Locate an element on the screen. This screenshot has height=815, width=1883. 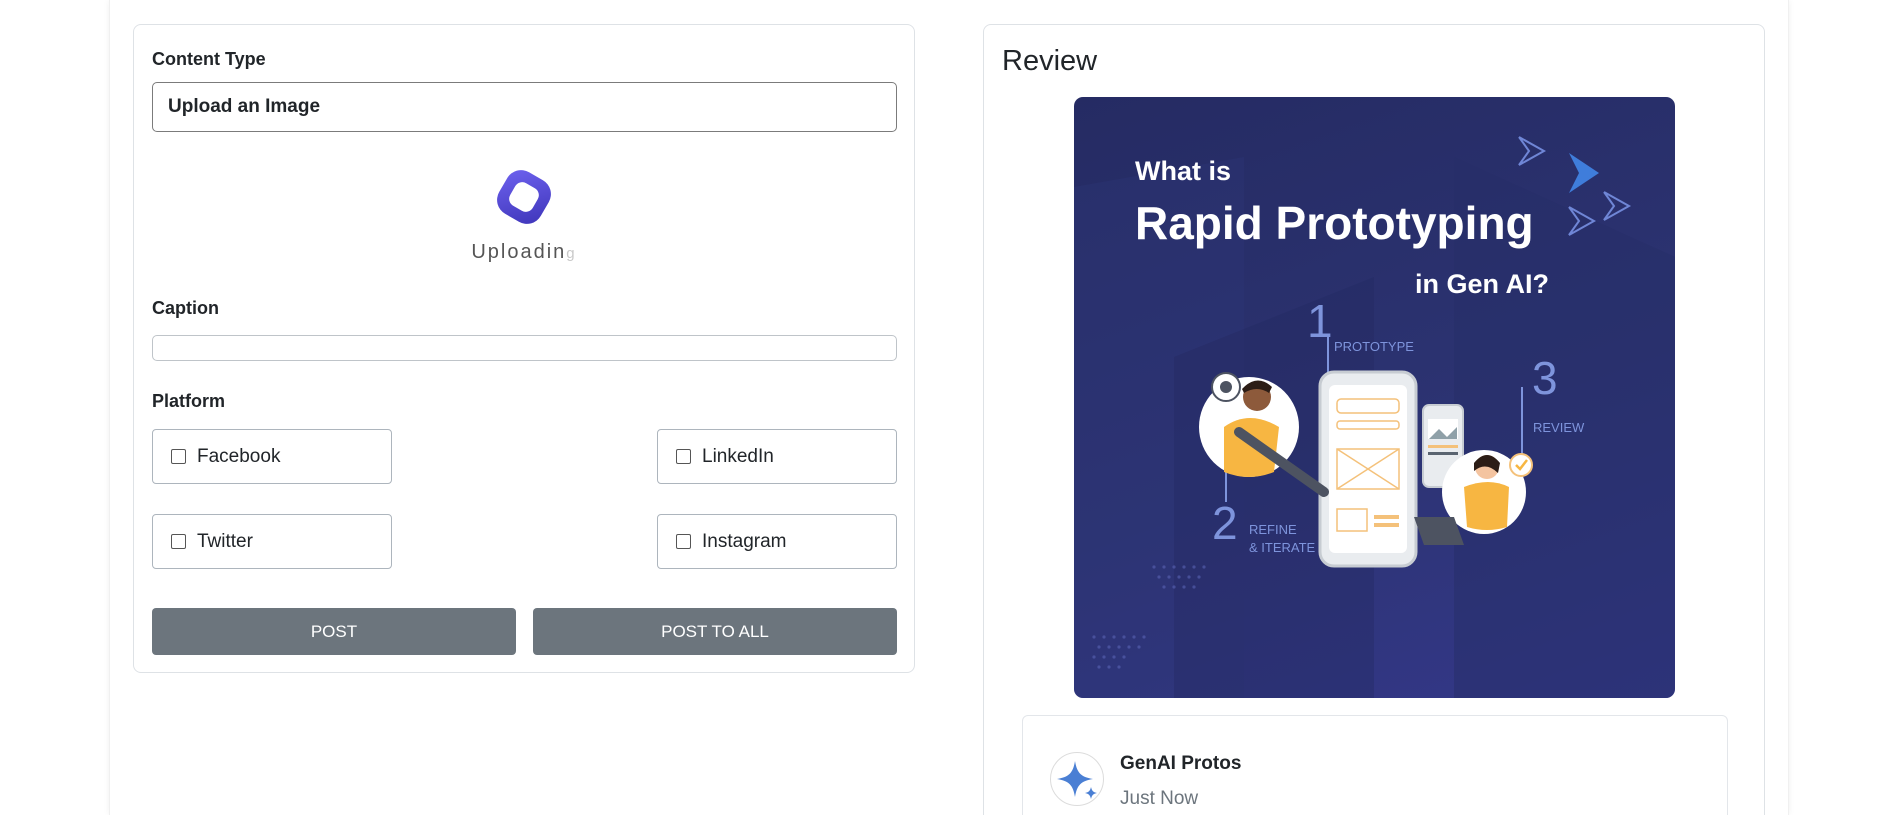
content-type-label: Content Type is located at coordinates (209, 59).